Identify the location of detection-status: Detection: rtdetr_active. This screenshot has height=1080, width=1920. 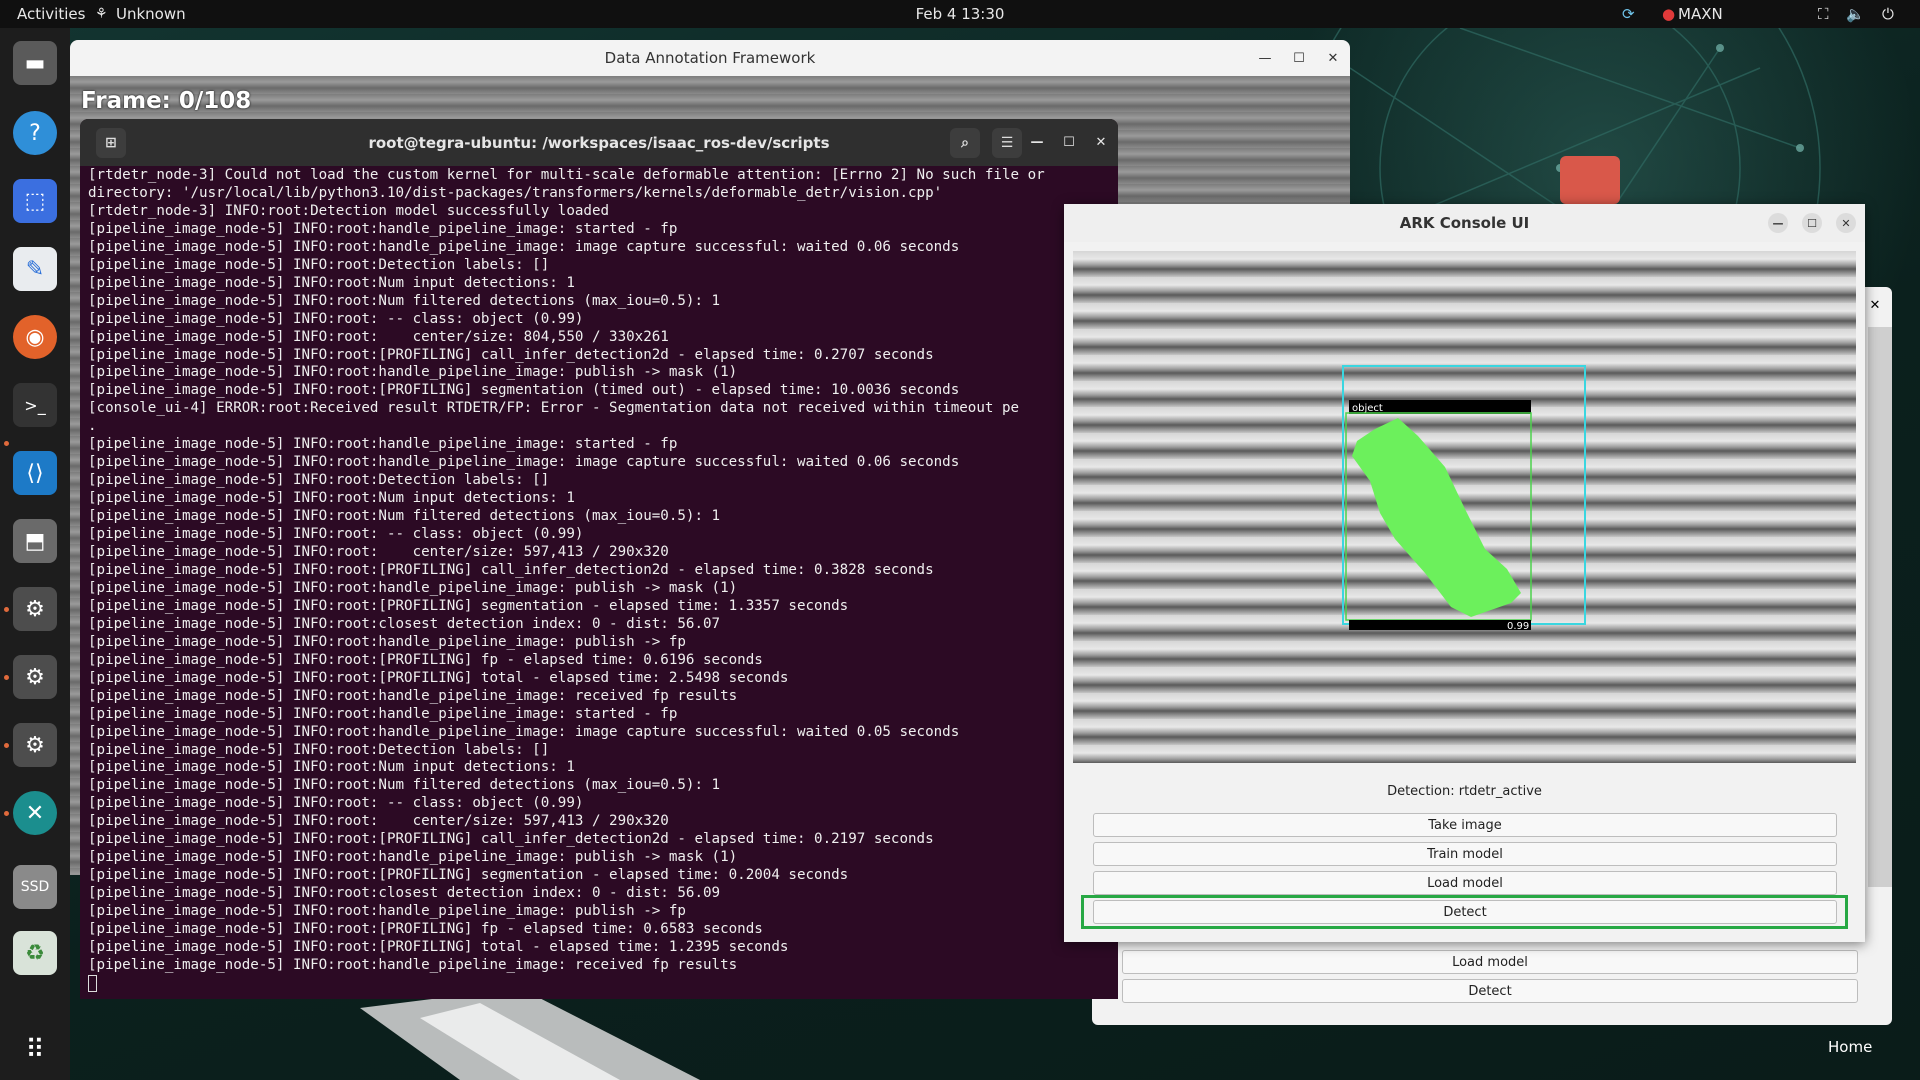
(1464, 791).